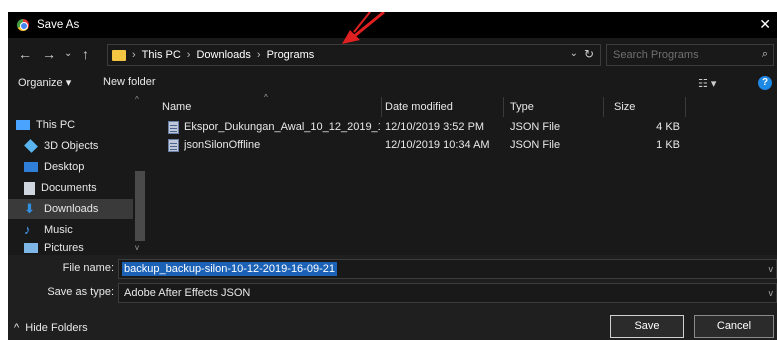  Describe the element at coordinates (707, 83) in the screenshot. I see `view-options-icon: ☷ ▾` at that location.